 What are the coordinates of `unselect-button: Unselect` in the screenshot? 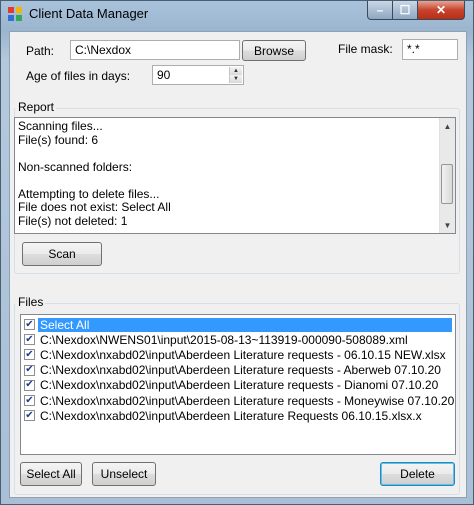 It's located at (124, 474).